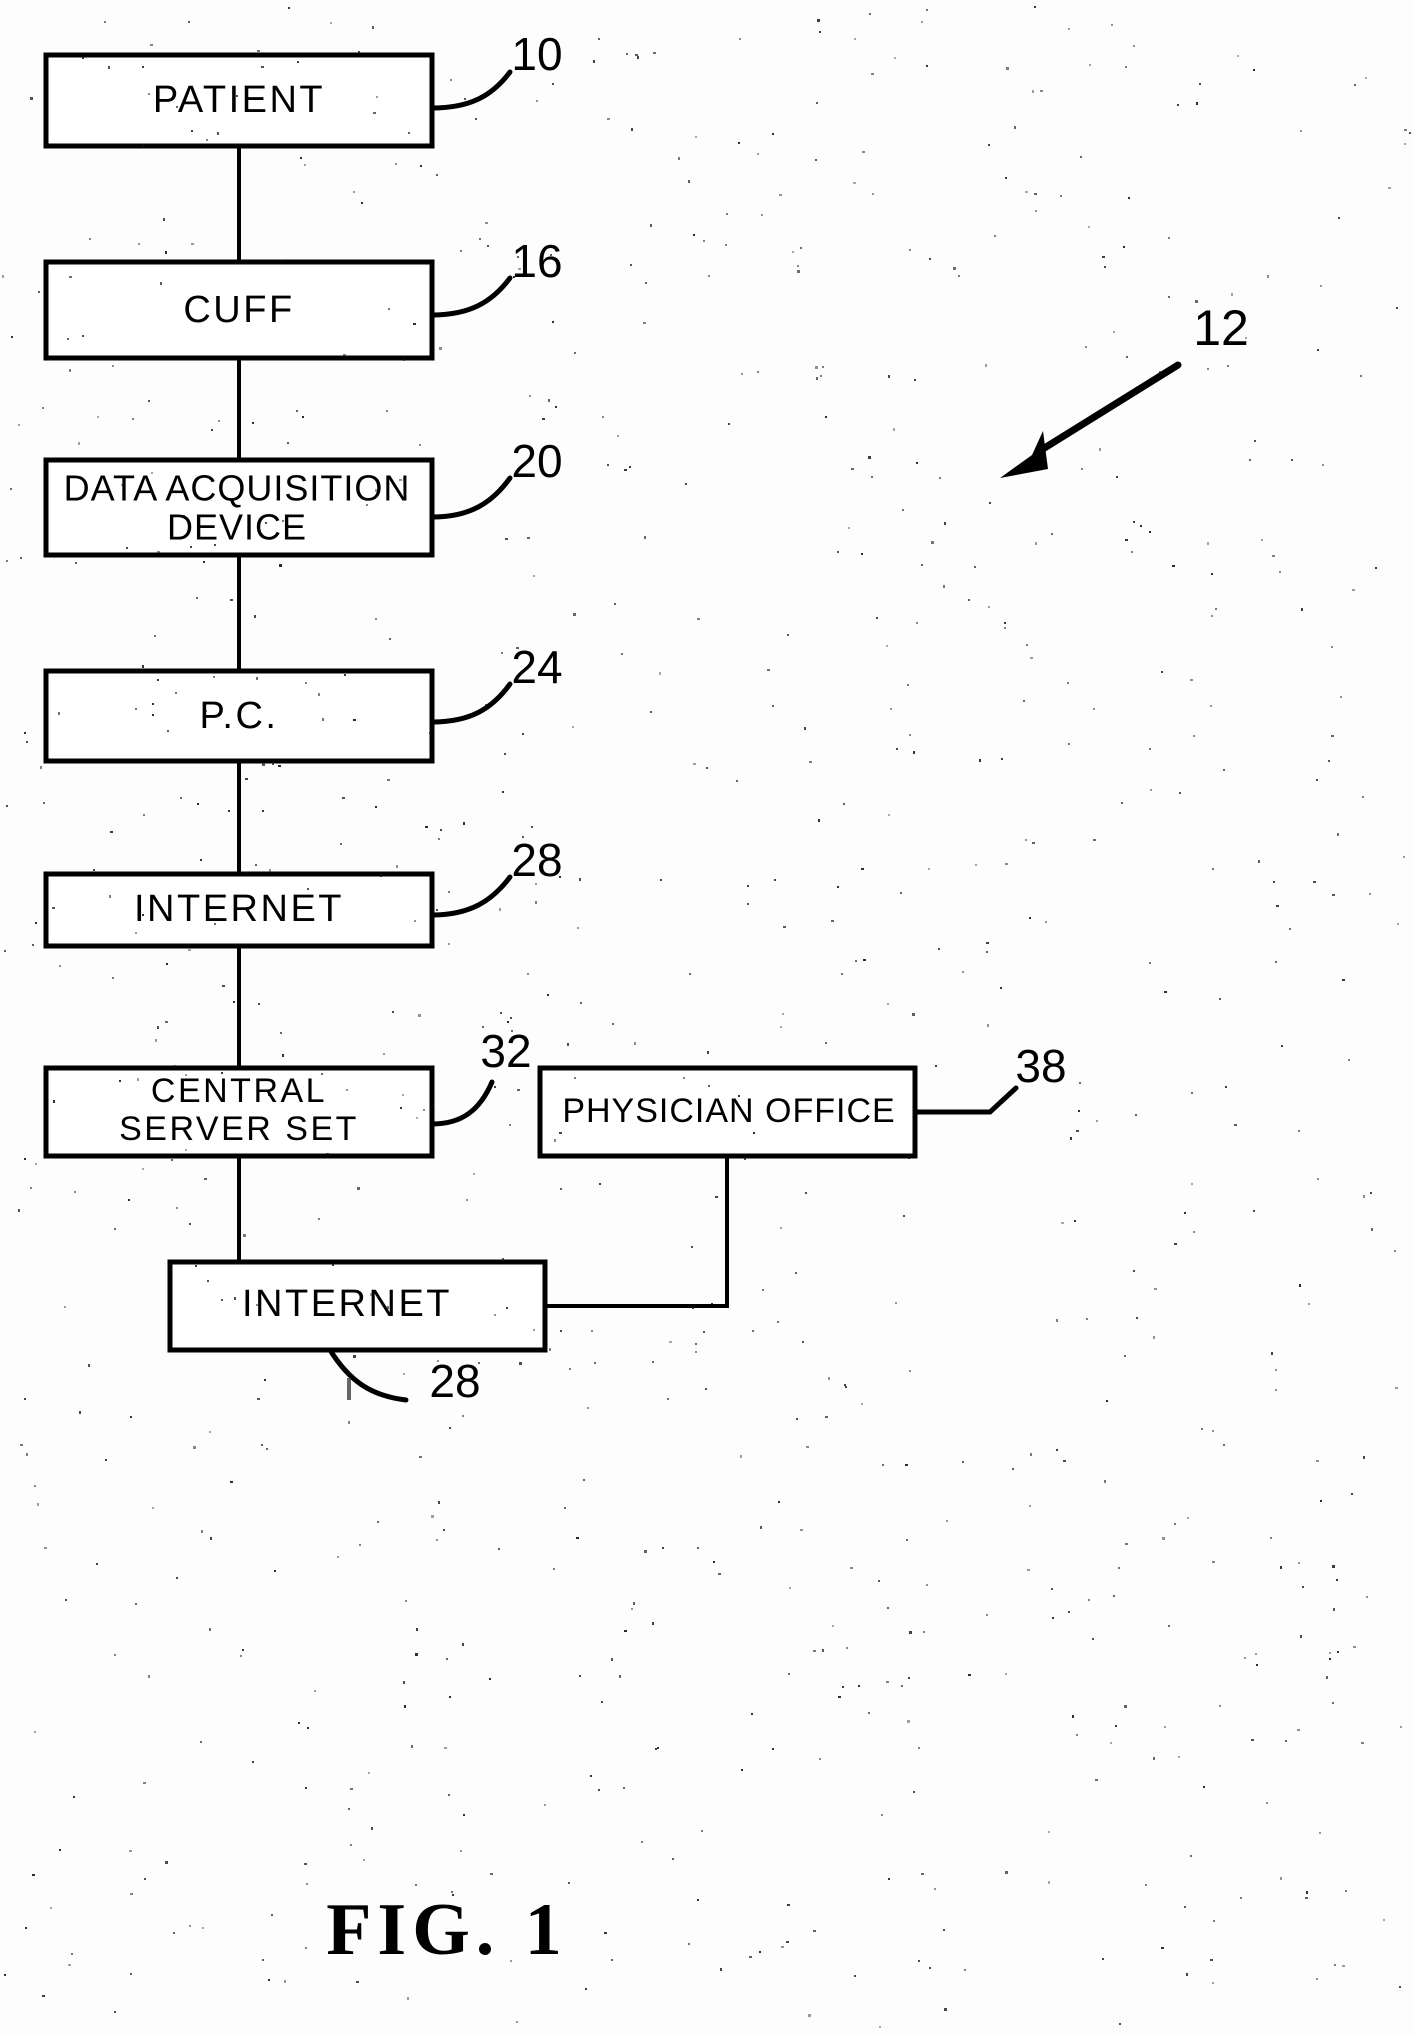  I want to click on leader-line-patient, so click(471, 90).